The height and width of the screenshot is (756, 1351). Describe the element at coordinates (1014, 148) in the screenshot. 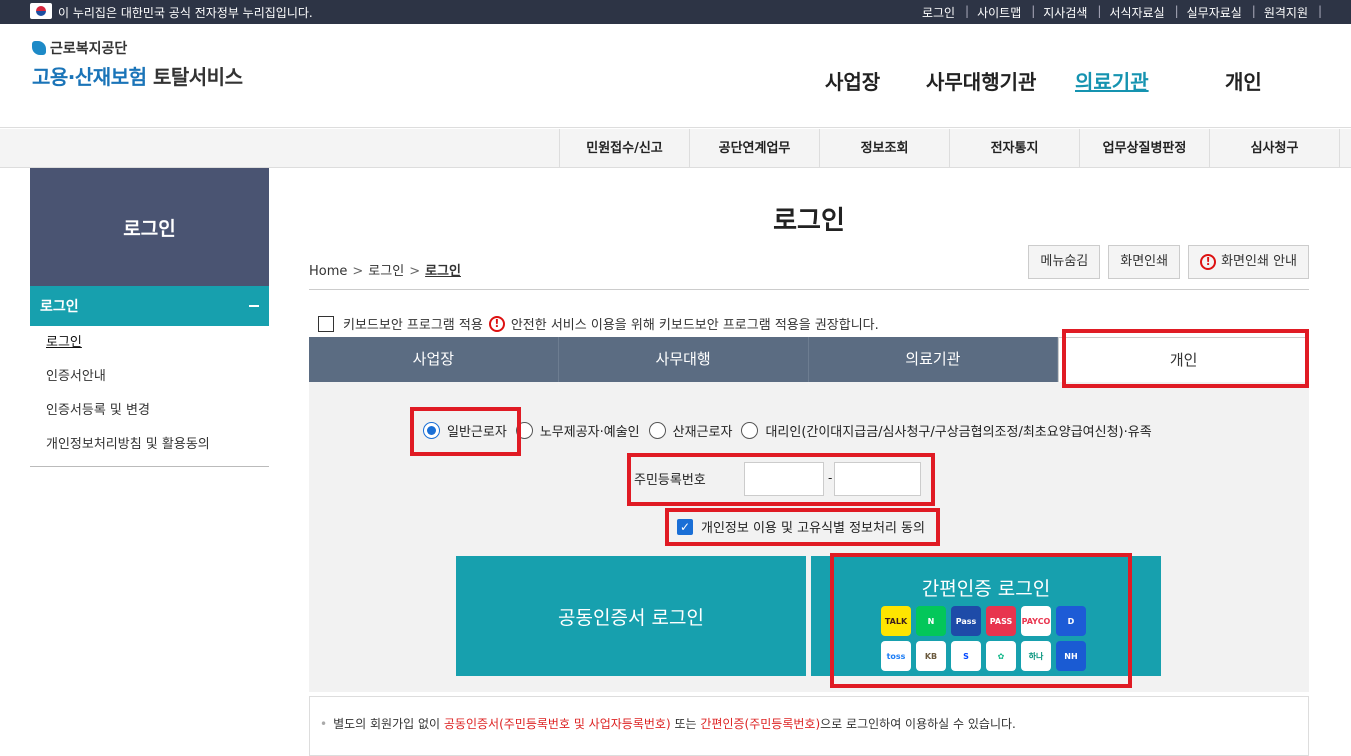

I see `subnav-enotice: 전자통지` at that location.